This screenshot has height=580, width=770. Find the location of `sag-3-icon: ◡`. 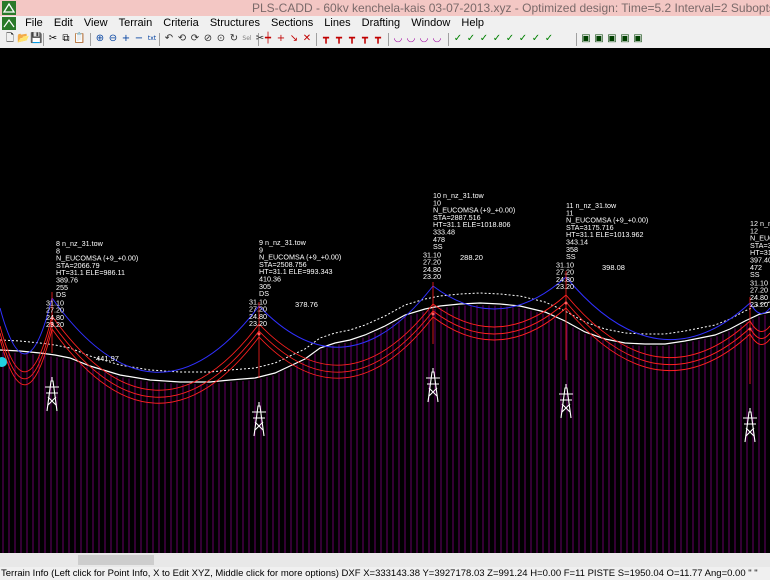

sag-3-icon: ◡ is located at coordinates (424, 39).